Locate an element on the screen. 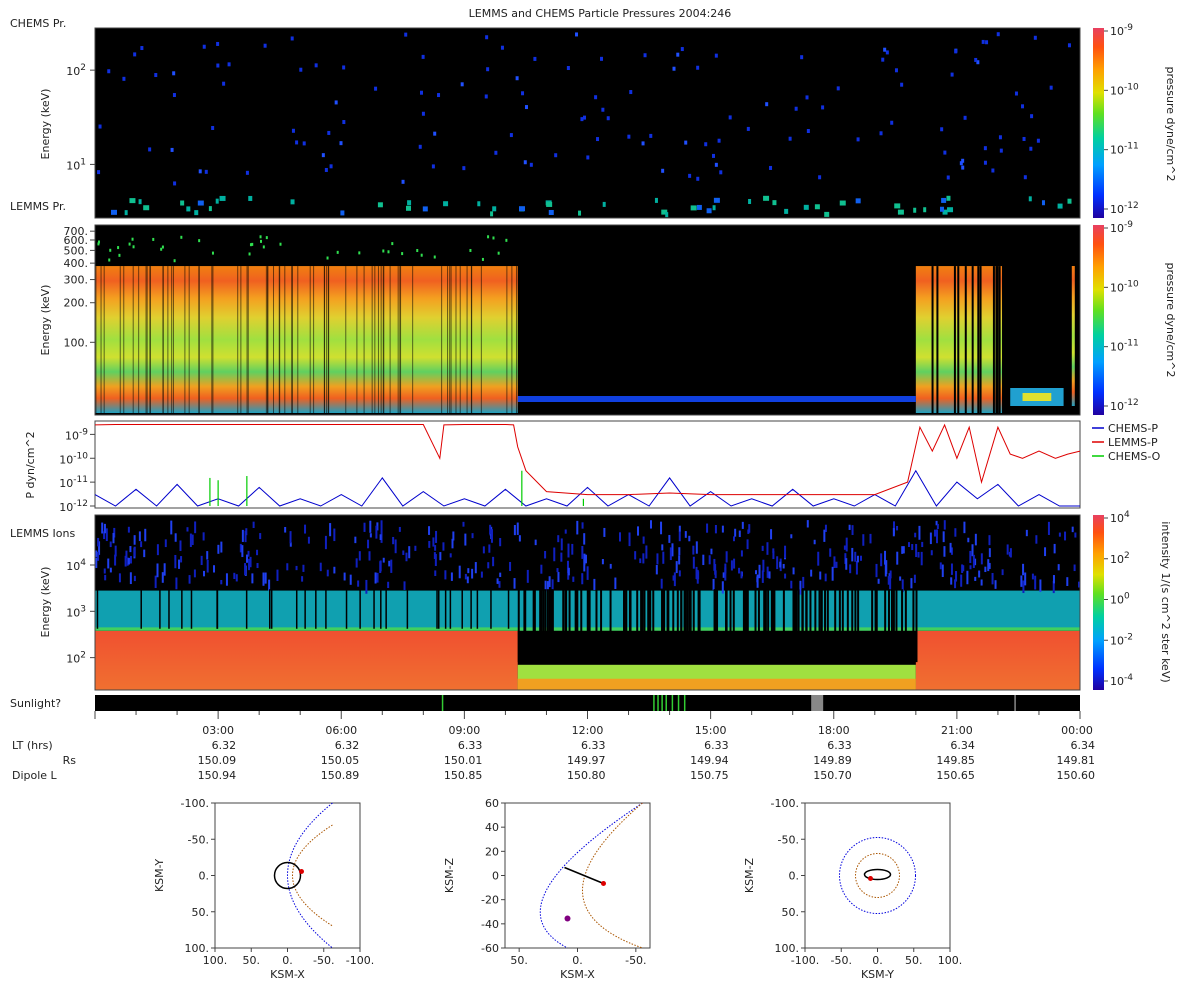 The image size is (1200, 1000). orbit-ylabel: KSM-Y is located at coordinates (159, 875).